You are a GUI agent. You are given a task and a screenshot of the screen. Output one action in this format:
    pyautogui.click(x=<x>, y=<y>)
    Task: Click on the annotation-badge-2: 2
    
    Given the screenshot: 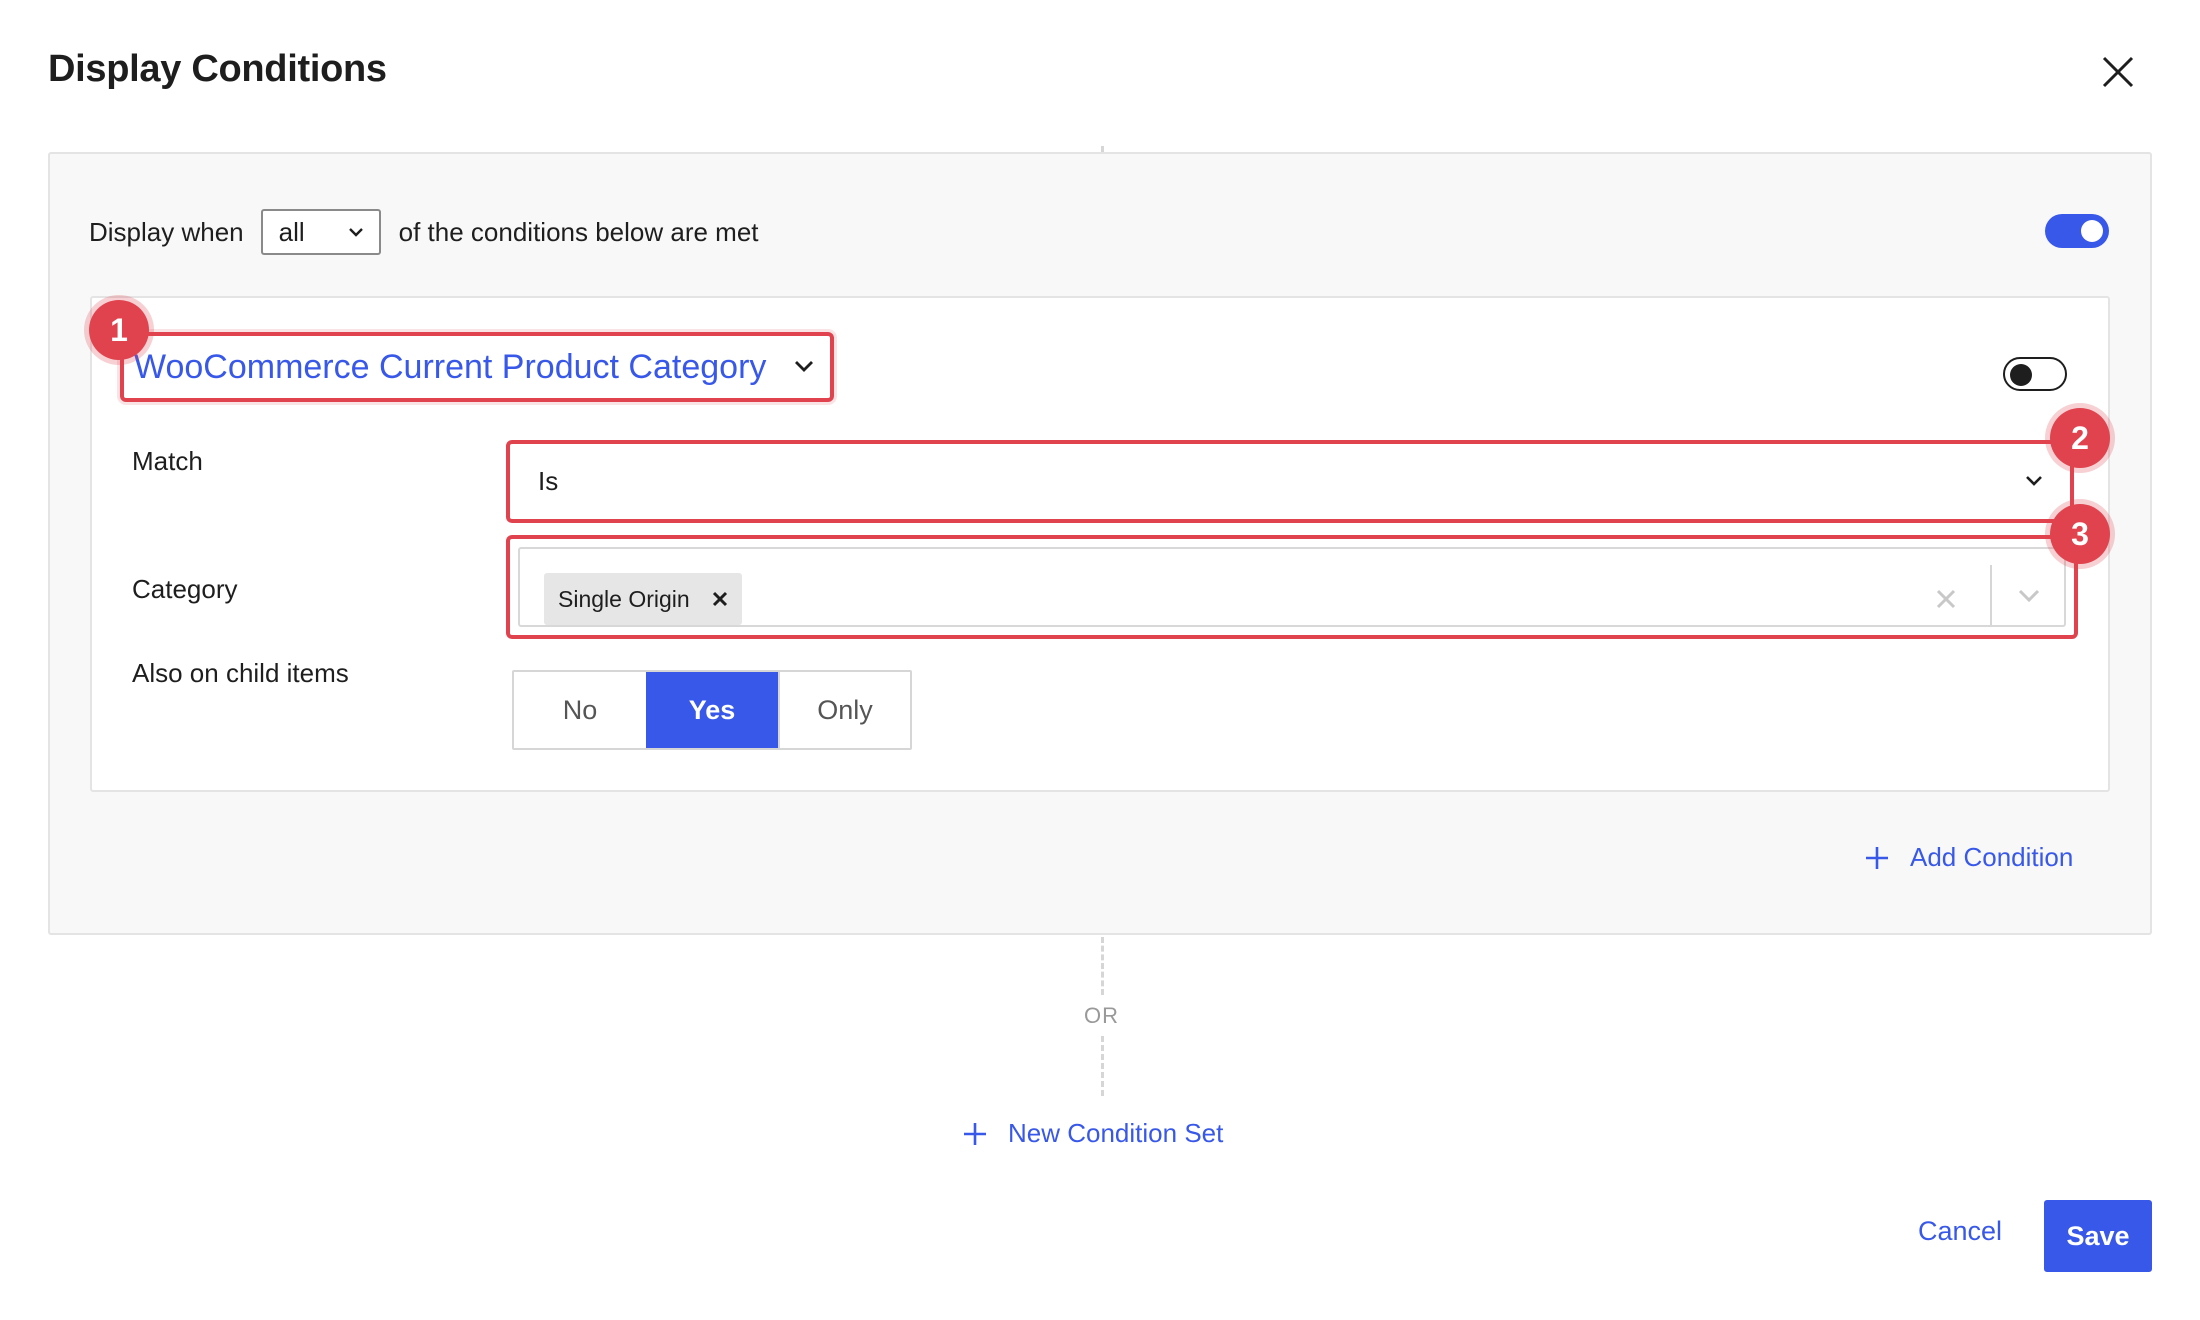 What is the action you would take?
    pyautogui.click(x=2080, y=438)
    